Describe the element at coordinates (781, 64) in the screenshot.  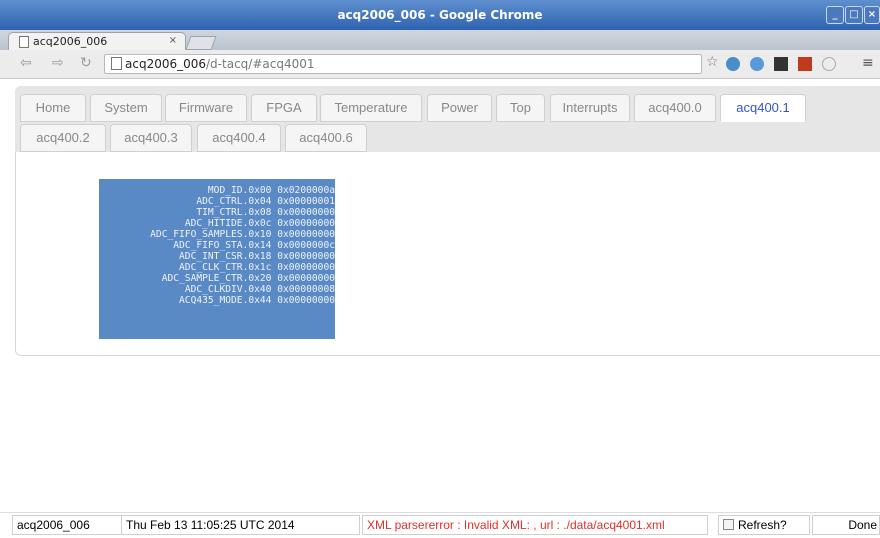
I see `extension-calculator-icon` at that location.